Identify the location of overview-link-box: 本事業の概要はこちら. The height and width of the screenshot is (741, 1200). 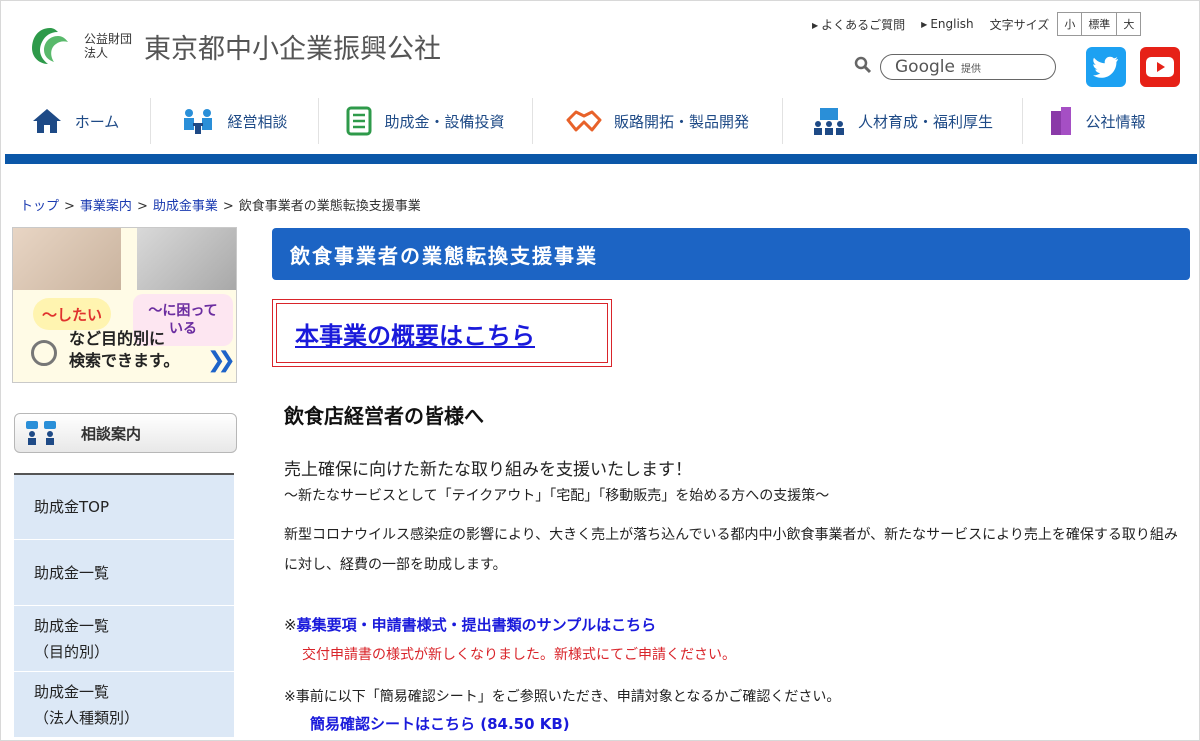
(442, 333).